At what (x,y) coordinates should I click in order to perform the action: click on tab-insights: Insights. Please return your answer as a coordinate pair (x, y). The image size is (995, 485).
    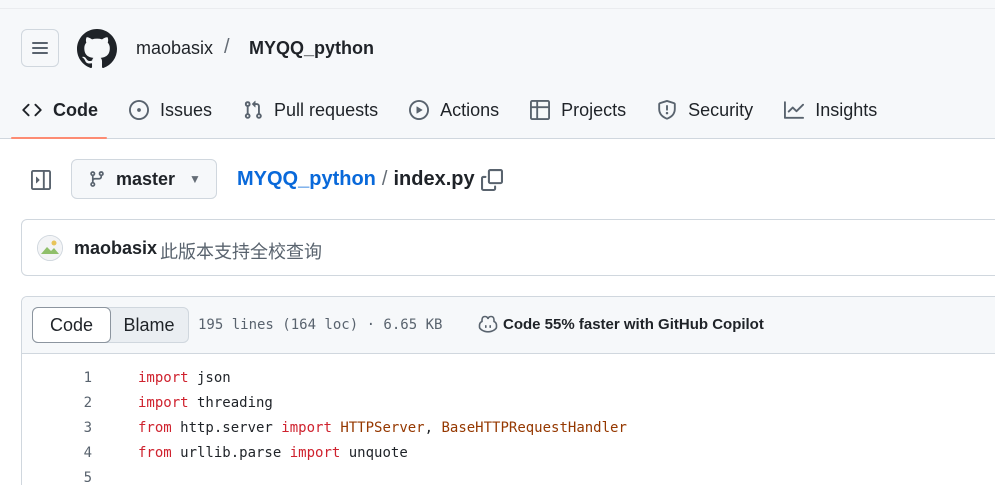
    Looking at the image, I should click on (830, 110).